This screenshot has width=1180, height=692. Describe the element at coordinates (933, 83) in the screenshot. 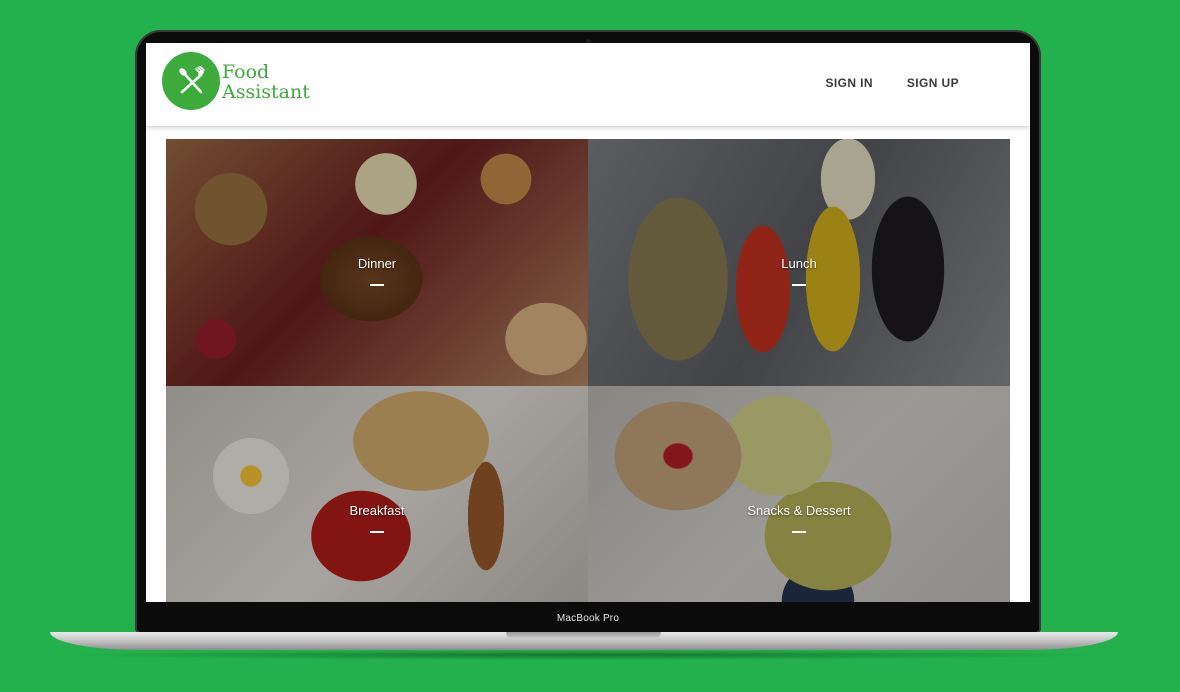

I see `sign-up-link: SIGN UP` at that location.